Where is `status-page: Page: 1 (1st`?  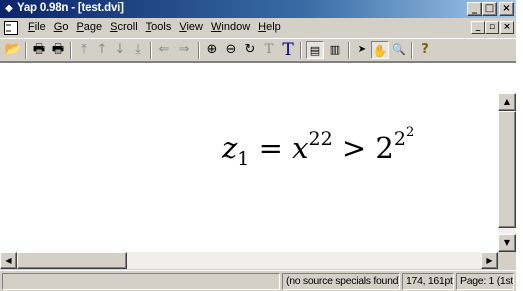 status-page: Page: 1 (1st is located at coordinates (485, 281).